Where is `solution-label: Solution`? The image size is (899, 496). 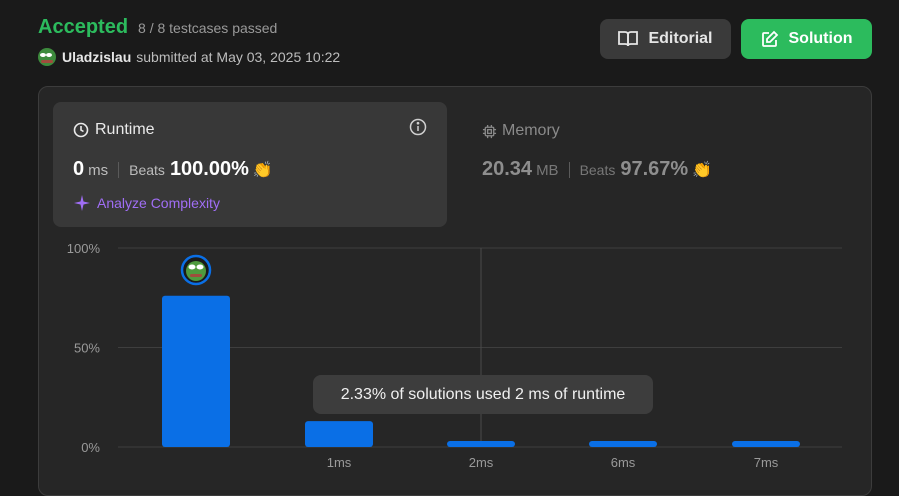
solution-label: Solution is located at coordinates (820, 38).